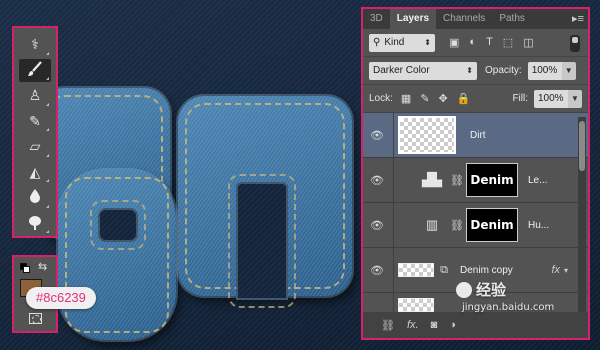 Image resolution: width=600 pixels, height=350 pixels. I want to click on type-filter-icon: T, so click(489, 42).